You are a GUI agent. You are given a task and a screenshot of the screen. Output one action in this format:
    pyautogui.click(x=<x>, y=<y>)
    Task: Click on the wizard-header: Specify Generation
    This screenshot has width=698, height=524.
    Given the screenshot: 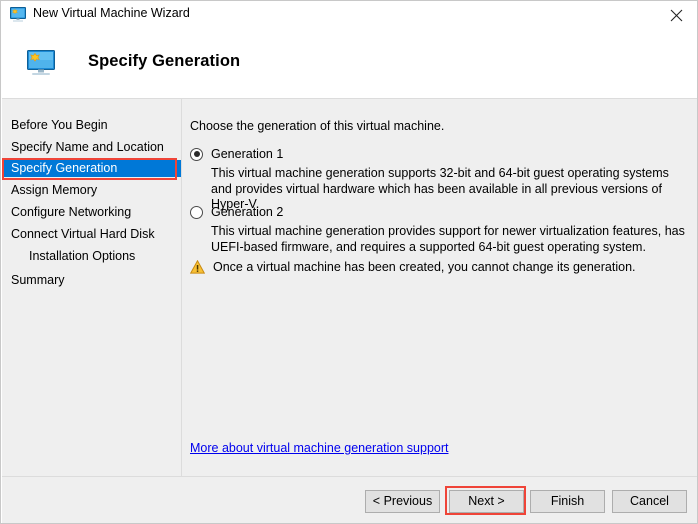 What is the action you would take?
    pyautogui.click(x=349, y=63)
    